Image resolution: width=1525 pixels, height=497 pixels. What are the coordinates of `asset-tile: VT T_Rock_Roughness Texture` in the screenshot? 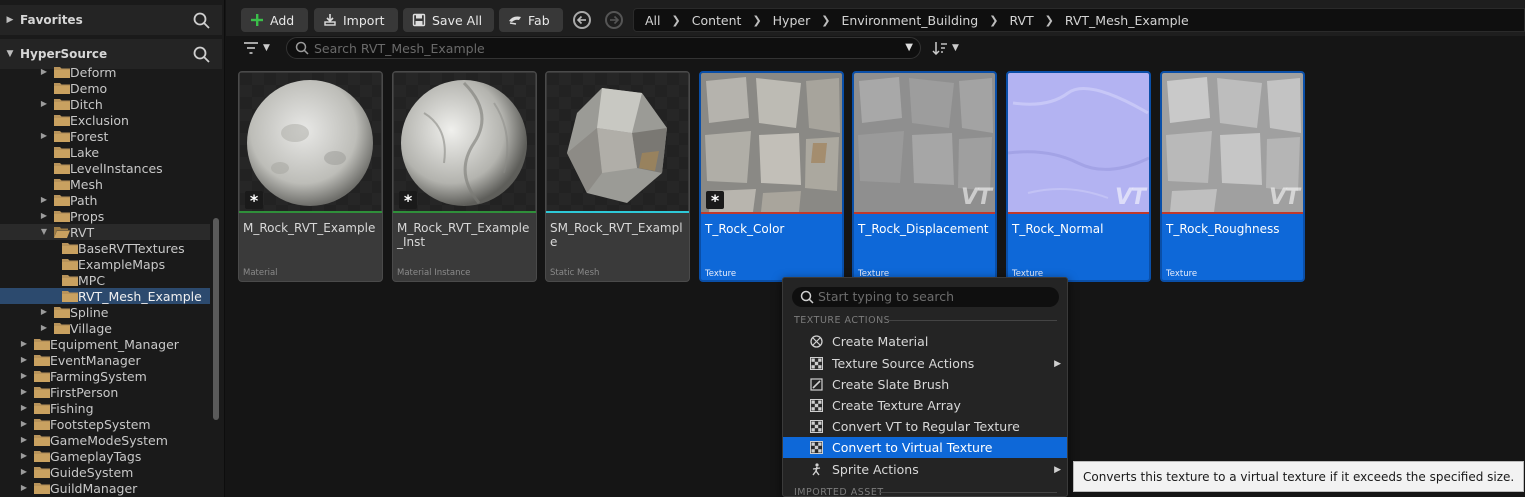 It's located at (1232, 176).